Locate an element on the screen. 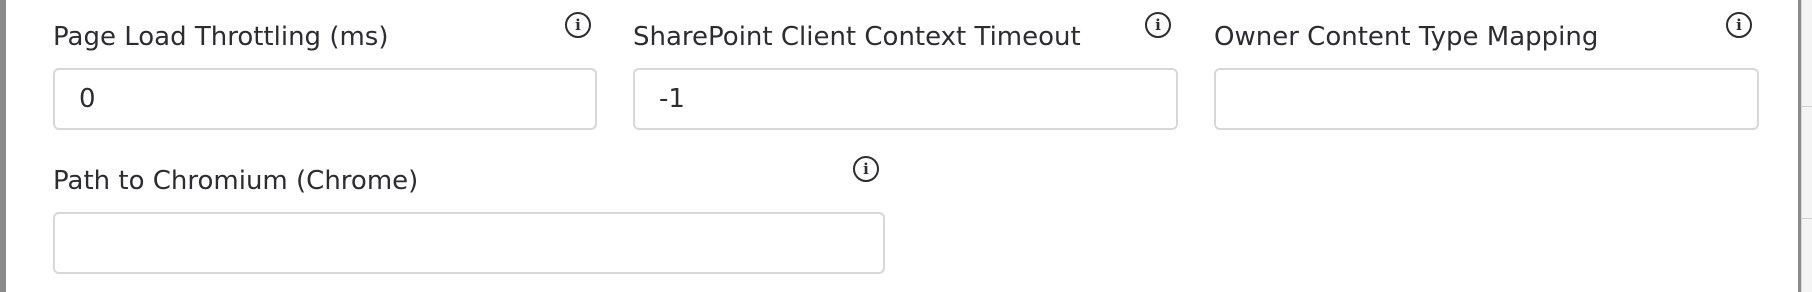 The image size is (1812, 292). sharepoint-client-context-timeout-input is located at coordinates (905, 99).